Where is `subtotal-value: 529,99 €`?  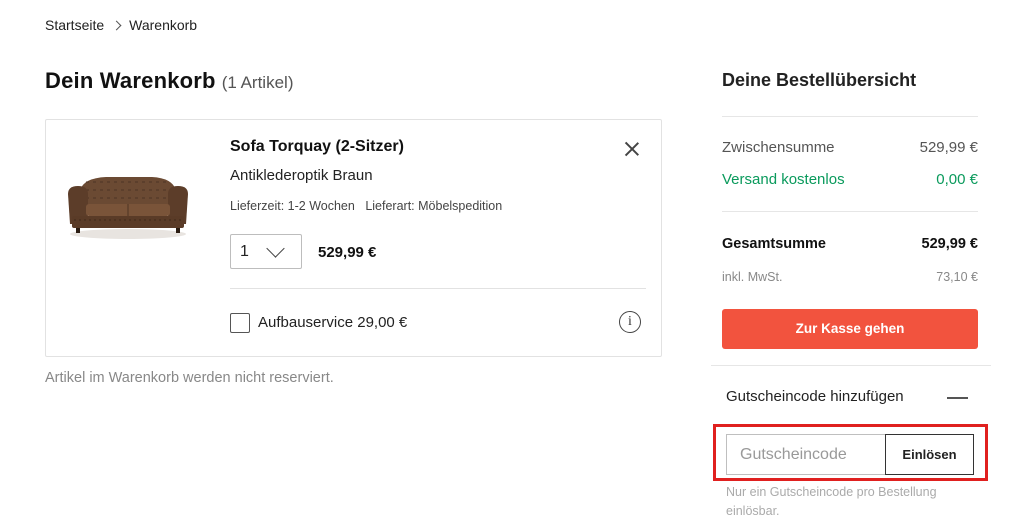
subtotal-value: 529,99 € is located at coordinates (948, 147).